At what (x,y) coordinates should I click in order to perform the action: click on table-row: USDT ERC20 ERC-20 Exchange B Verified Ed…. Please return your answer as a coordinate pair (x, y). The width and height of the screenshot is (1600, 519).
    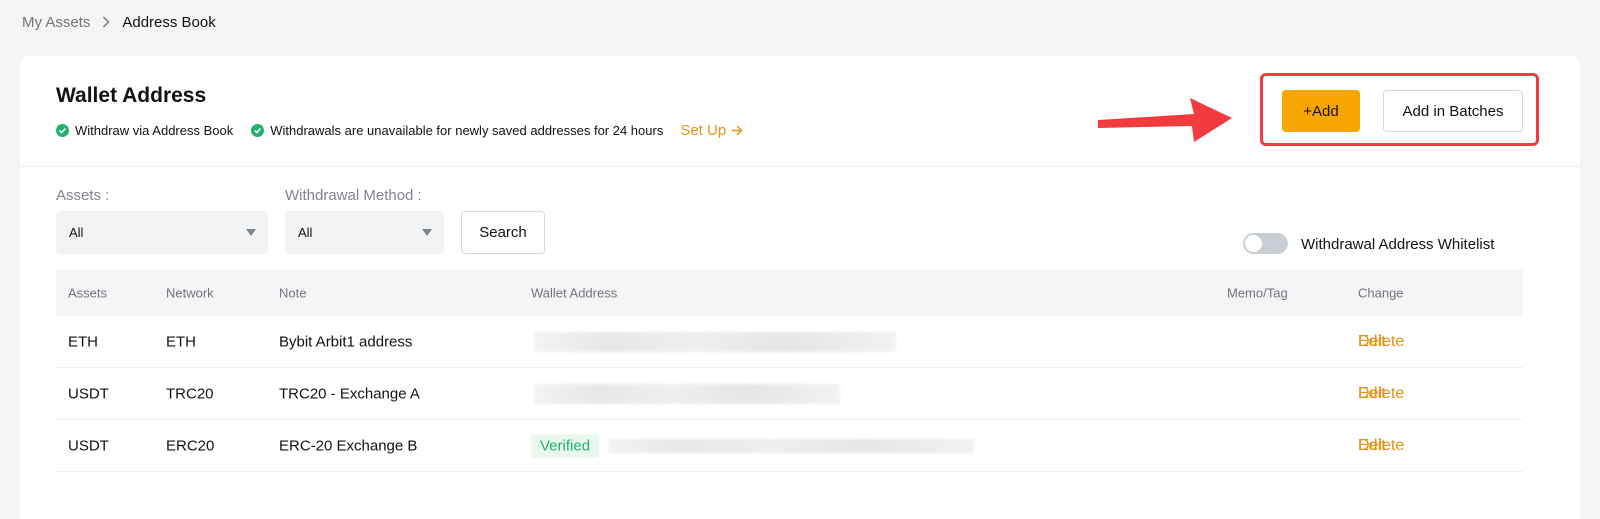
    Looking at the image, I should click on (789, 446).